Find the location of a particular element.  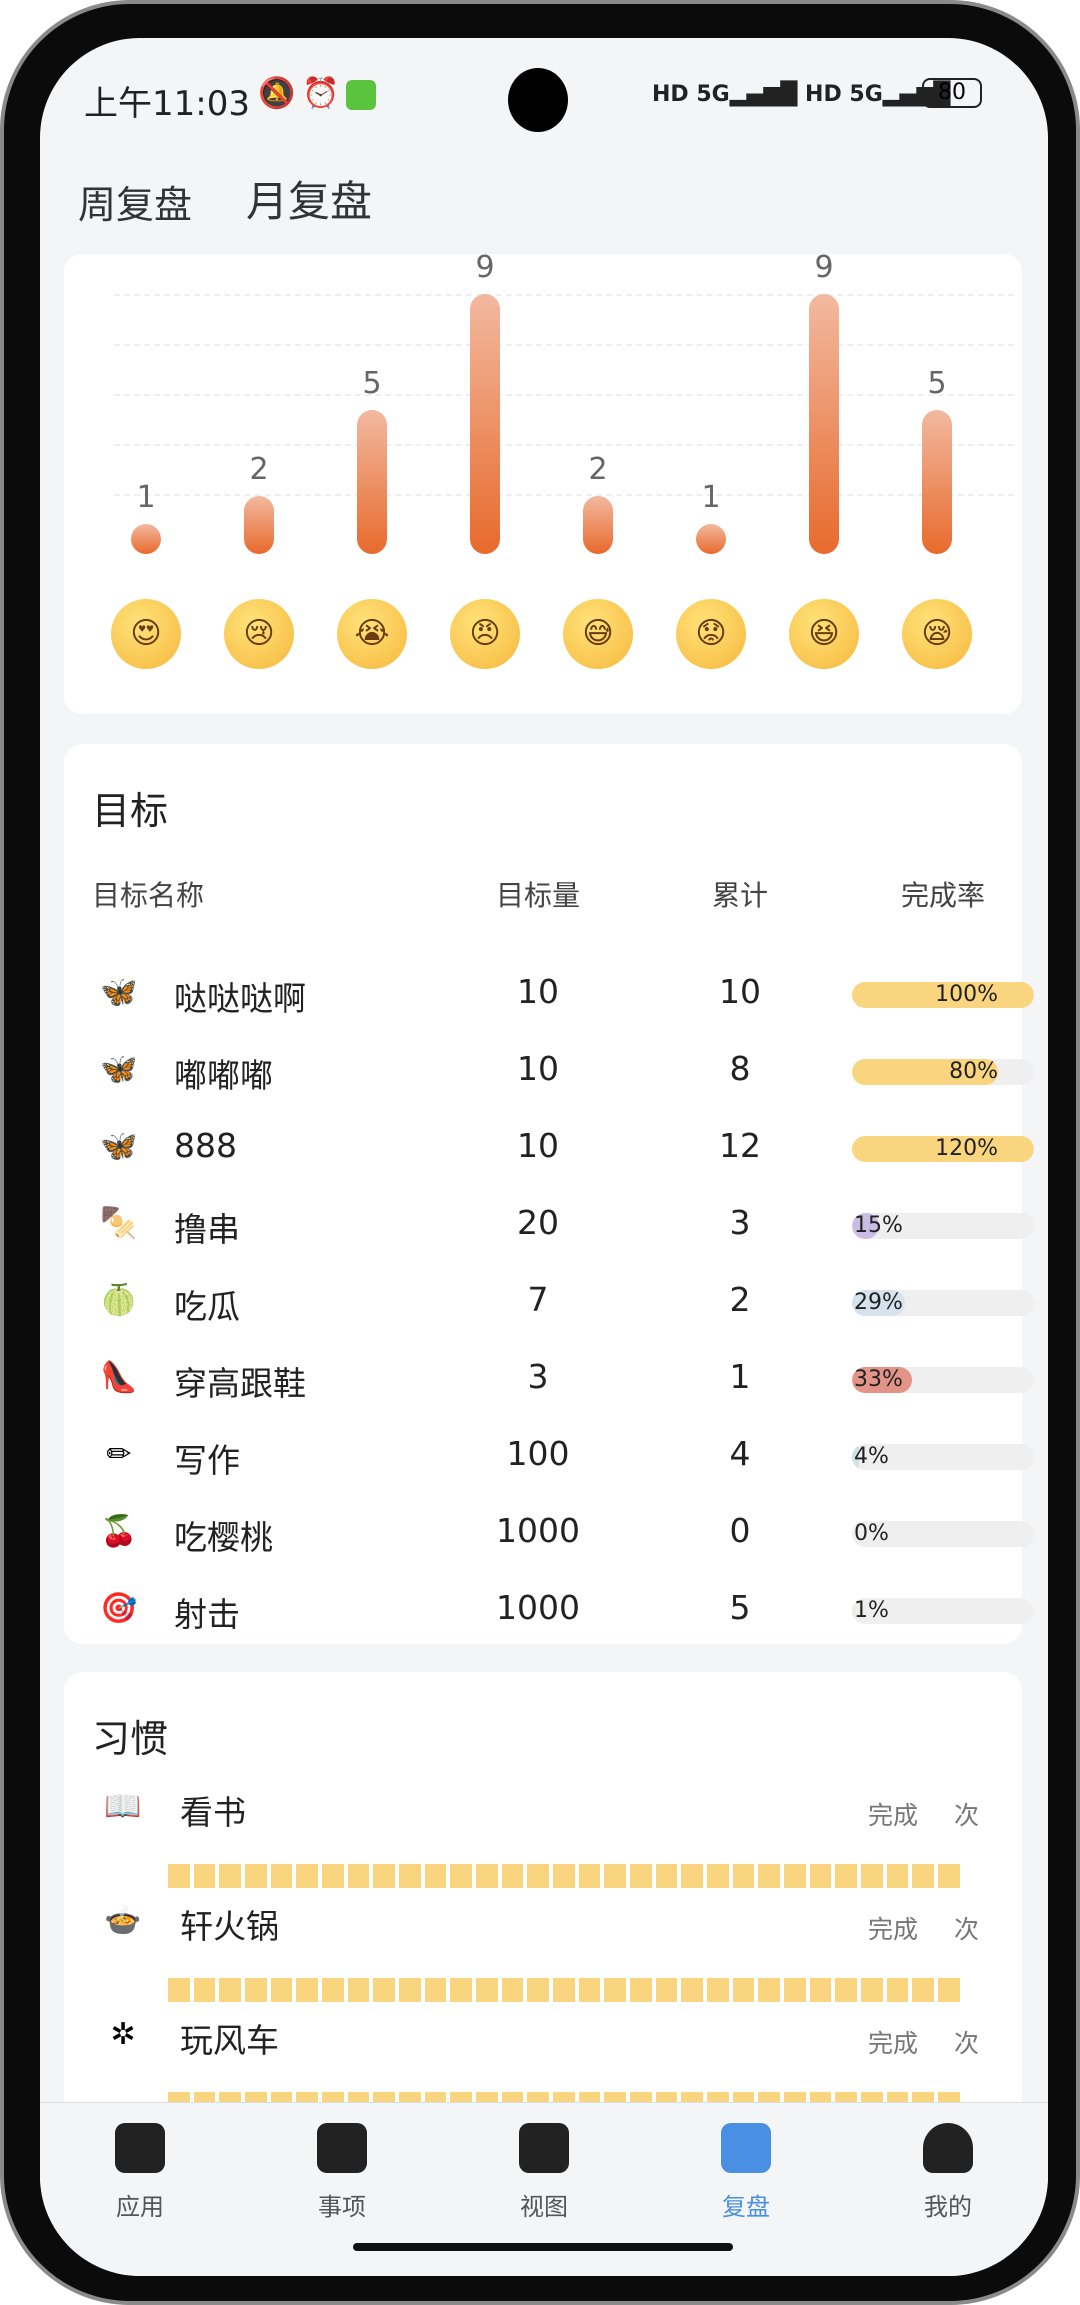

goal-row: 🍒 吃樱桃 1000 0 0% is located at coordinates (549, 1533).